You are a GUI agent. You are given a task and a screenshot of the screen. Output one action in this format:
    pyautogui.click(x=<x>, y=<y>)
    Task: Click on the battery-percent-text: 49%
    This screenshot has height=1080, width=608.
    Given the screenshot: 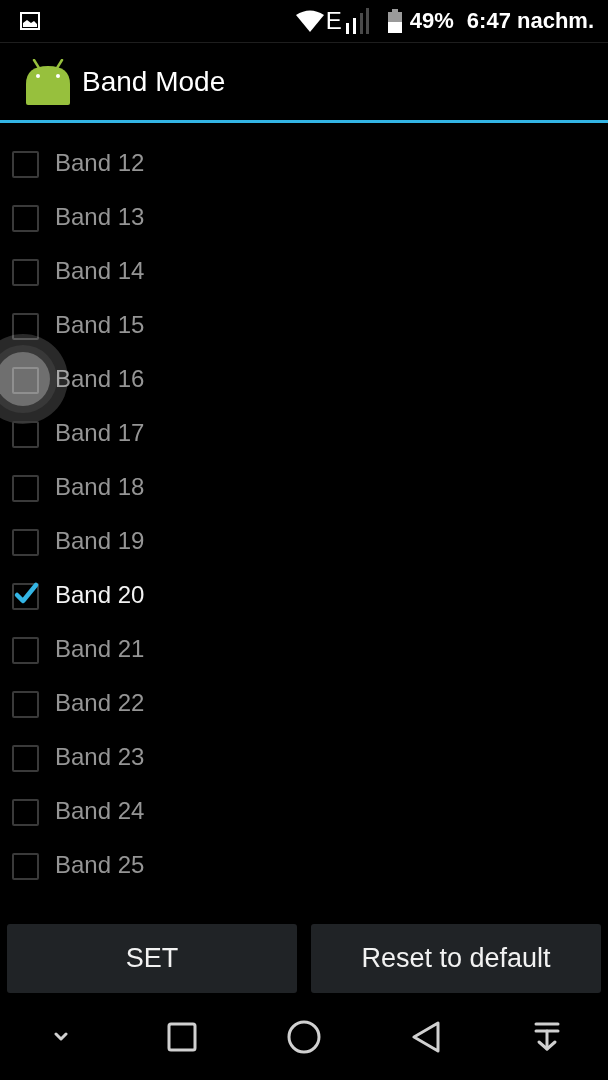 What is the action you would take?
    pyautogui.click(x=431, y=21)
    